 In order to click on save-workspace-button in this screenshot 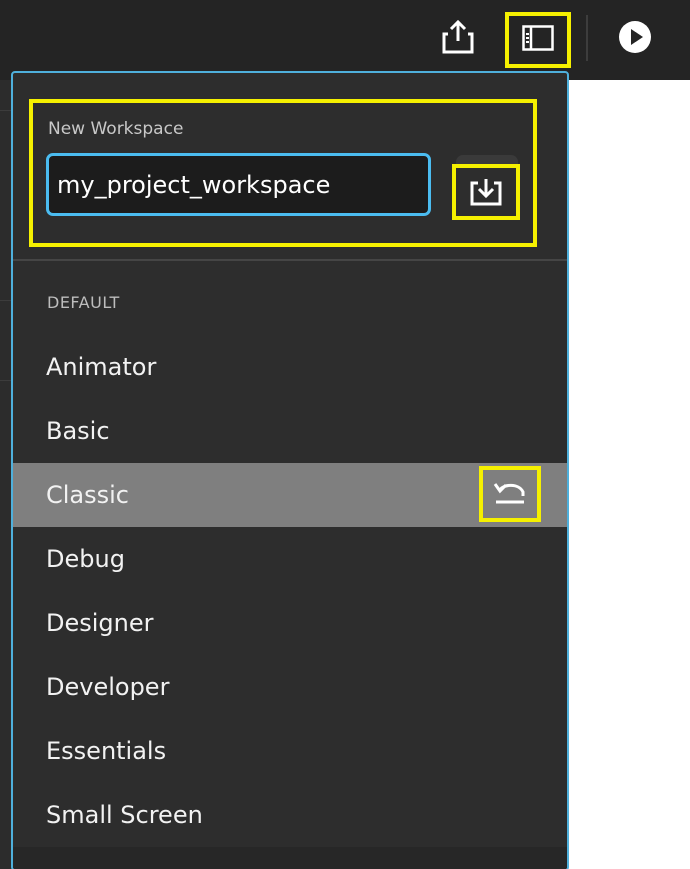, I will do `click(486, 192)`.